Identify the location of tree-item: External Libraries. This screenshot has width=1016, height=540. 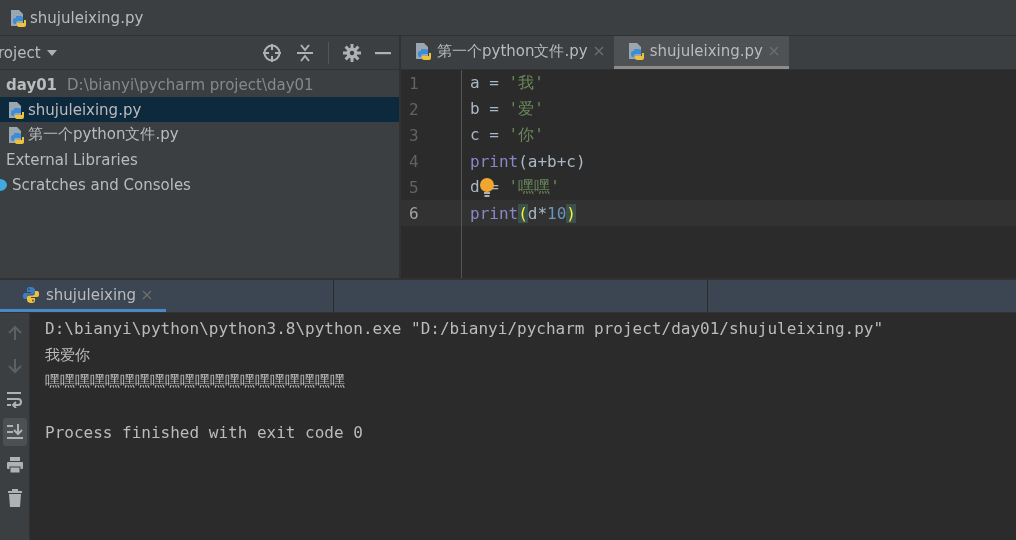
(199, 159).